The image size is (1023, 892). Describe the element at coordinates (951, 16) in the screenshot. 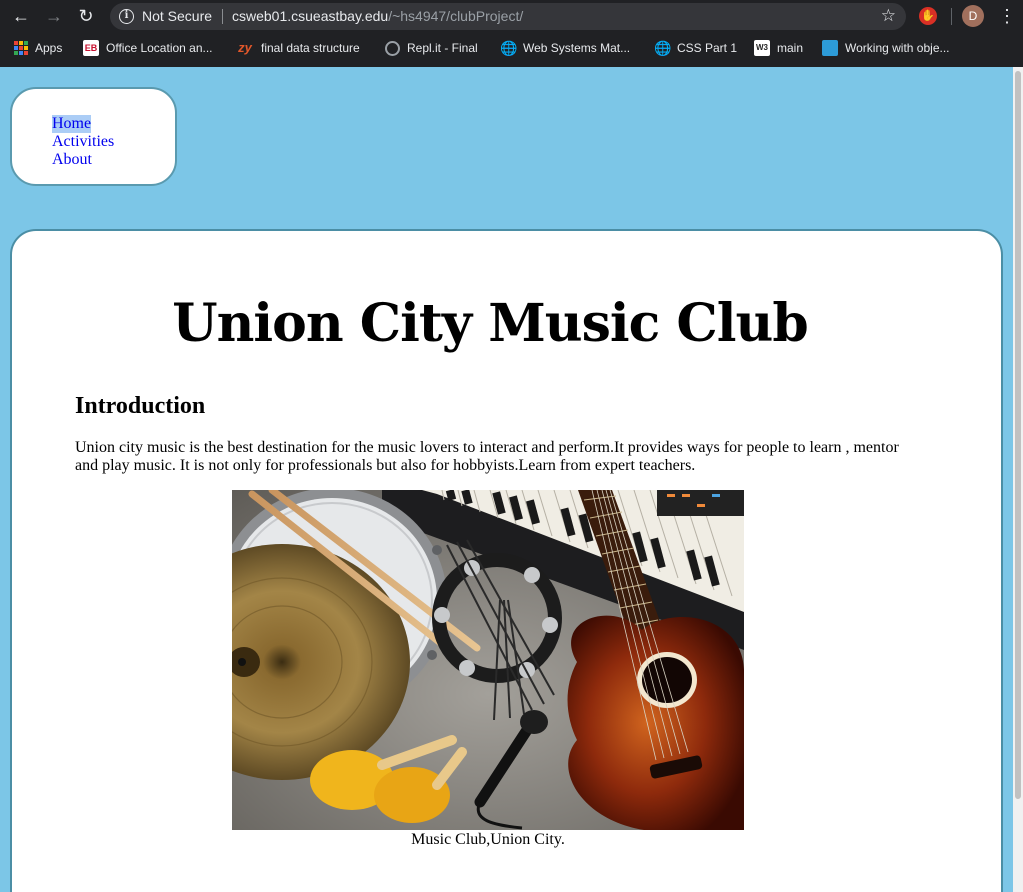

I see `toolbar-separator` at that location.